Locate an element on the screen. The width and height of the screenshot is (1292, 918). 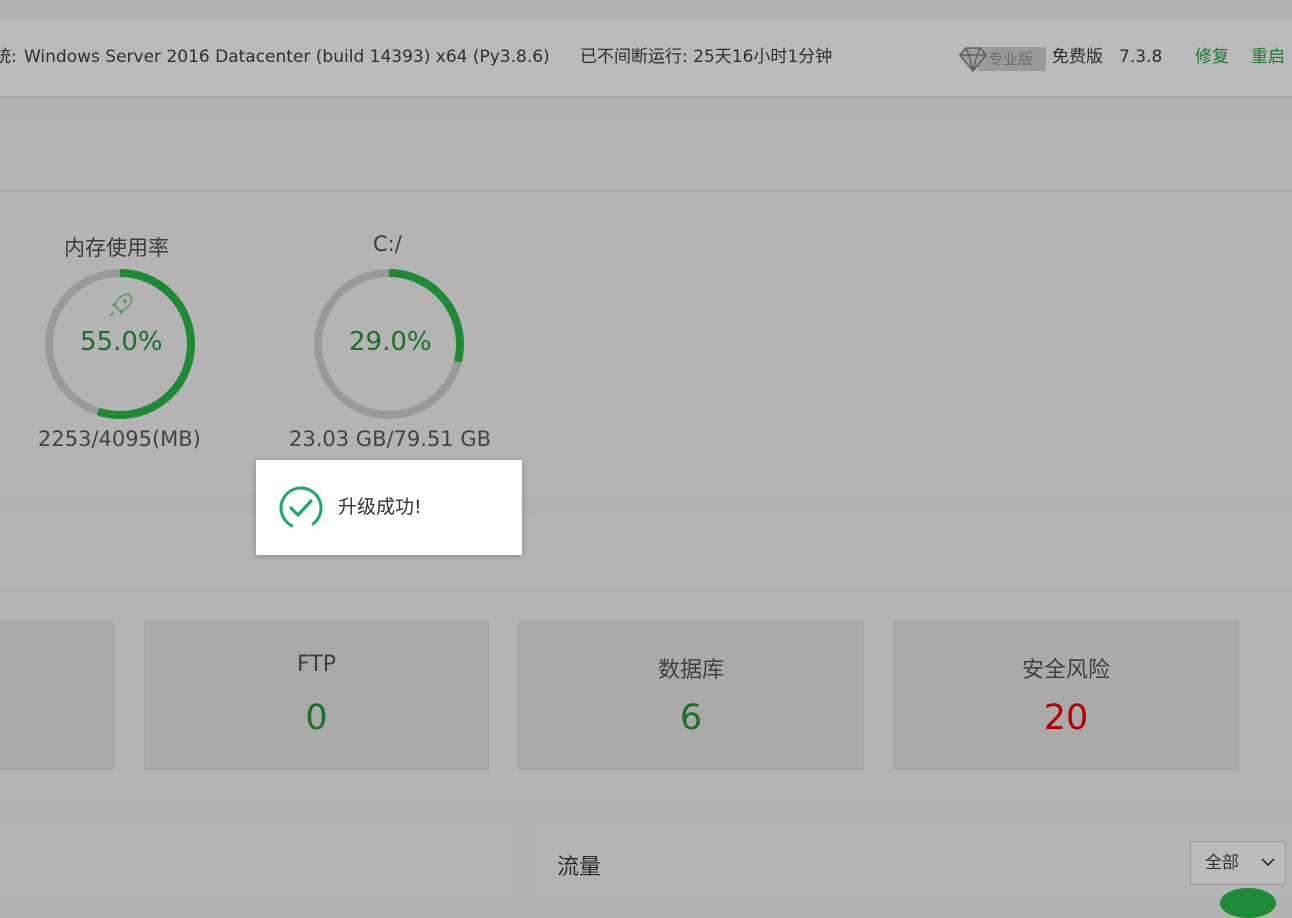
memory-percent: 55.0% is located at coordinates (121, 342).